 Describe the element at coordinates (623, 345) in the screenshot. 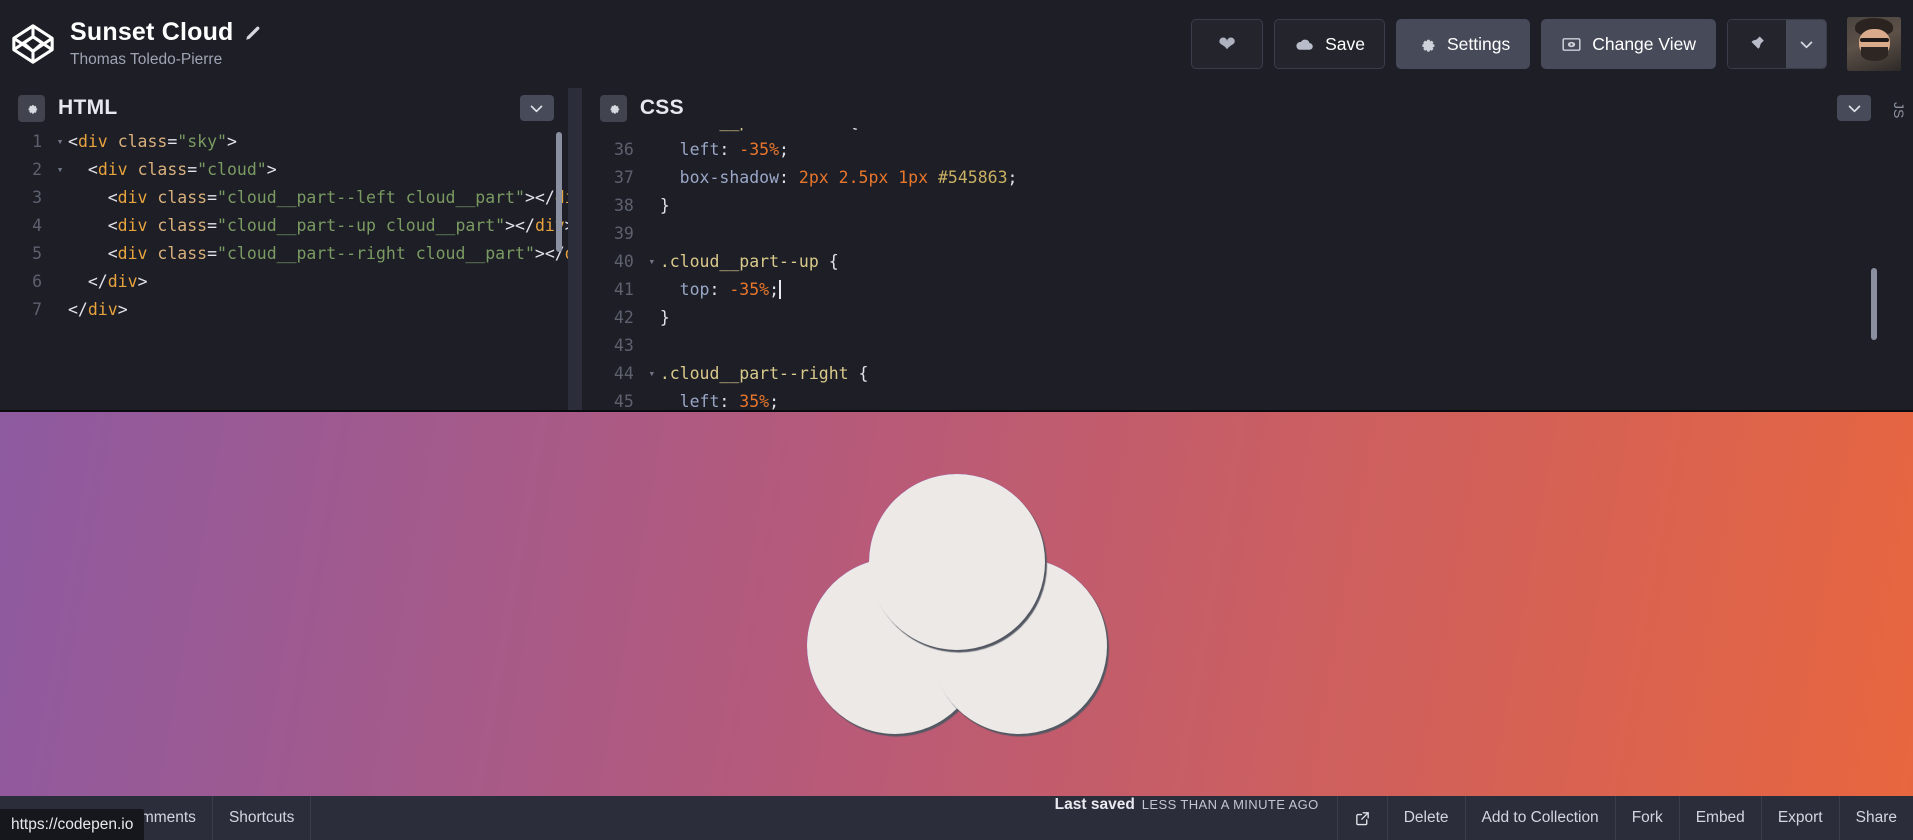

I see `line-number: 43` at that location.